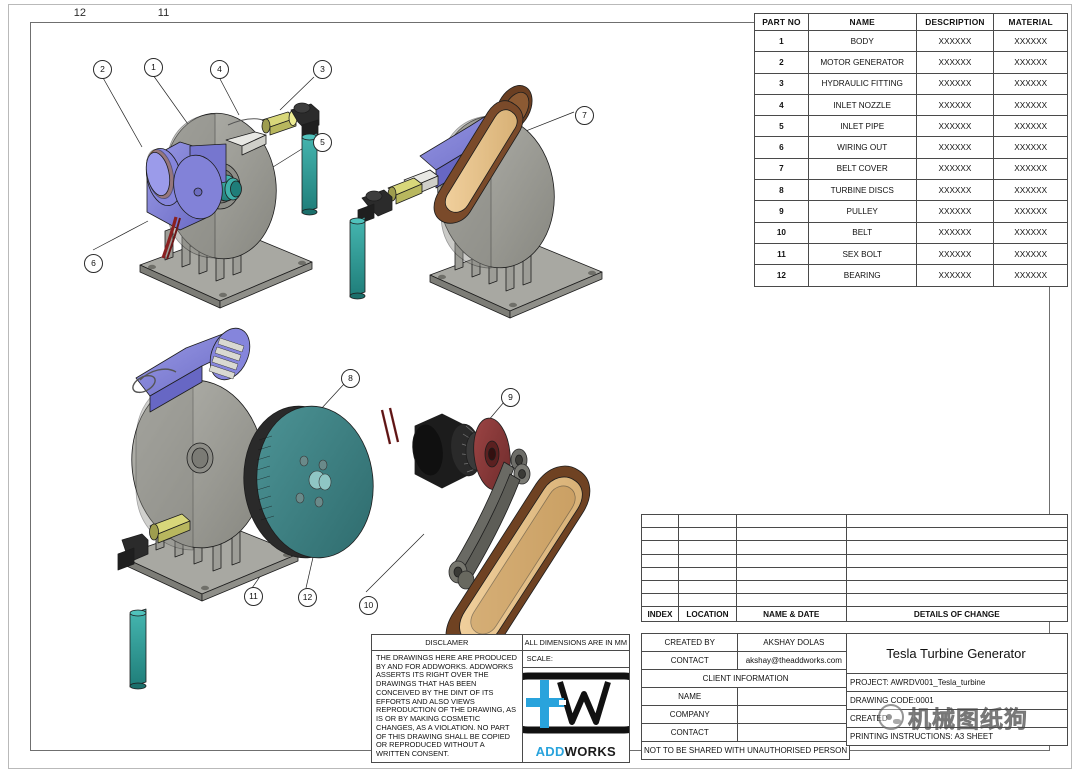  I want to click on disclaimer-heading: DISCLAMER, so click(447, 642).